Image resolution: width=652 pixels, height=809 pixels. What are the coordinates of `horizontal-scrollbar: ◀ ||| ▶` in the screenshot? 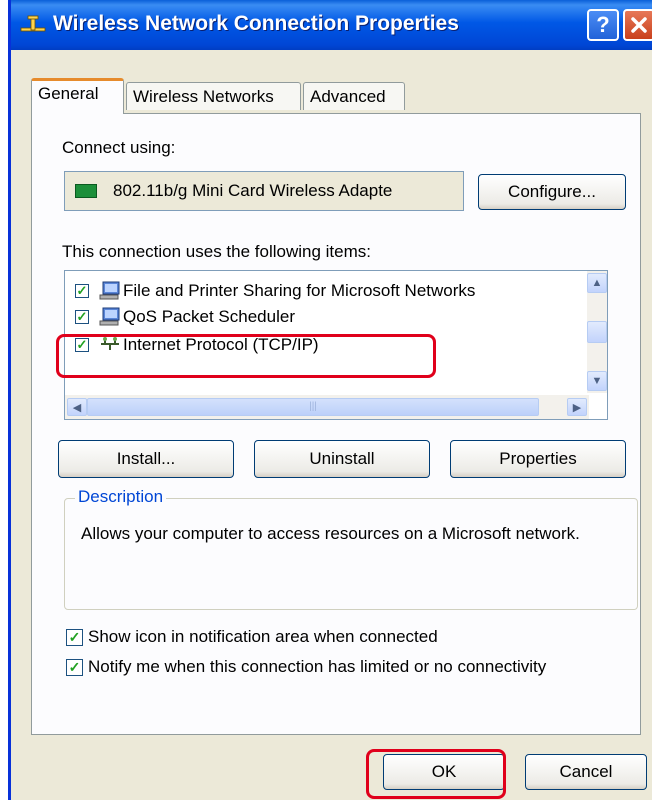 It's located at (327, 407).